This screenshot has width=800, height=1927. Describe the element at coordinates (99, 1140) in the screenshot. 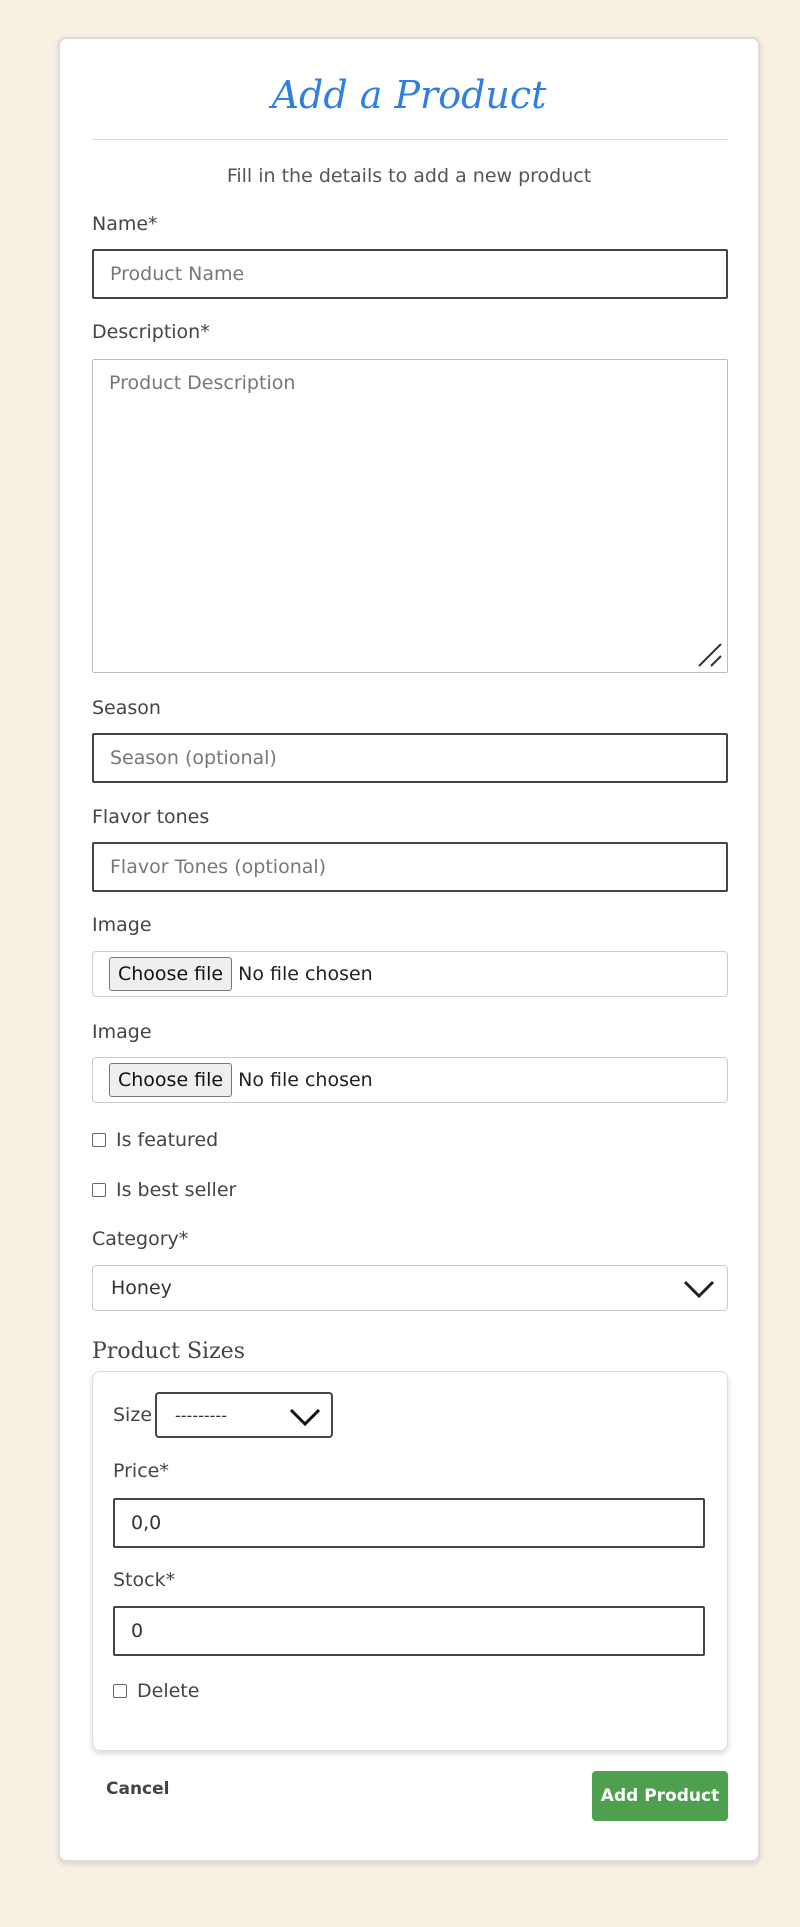

I see `is-featured-checkbox` at that location.